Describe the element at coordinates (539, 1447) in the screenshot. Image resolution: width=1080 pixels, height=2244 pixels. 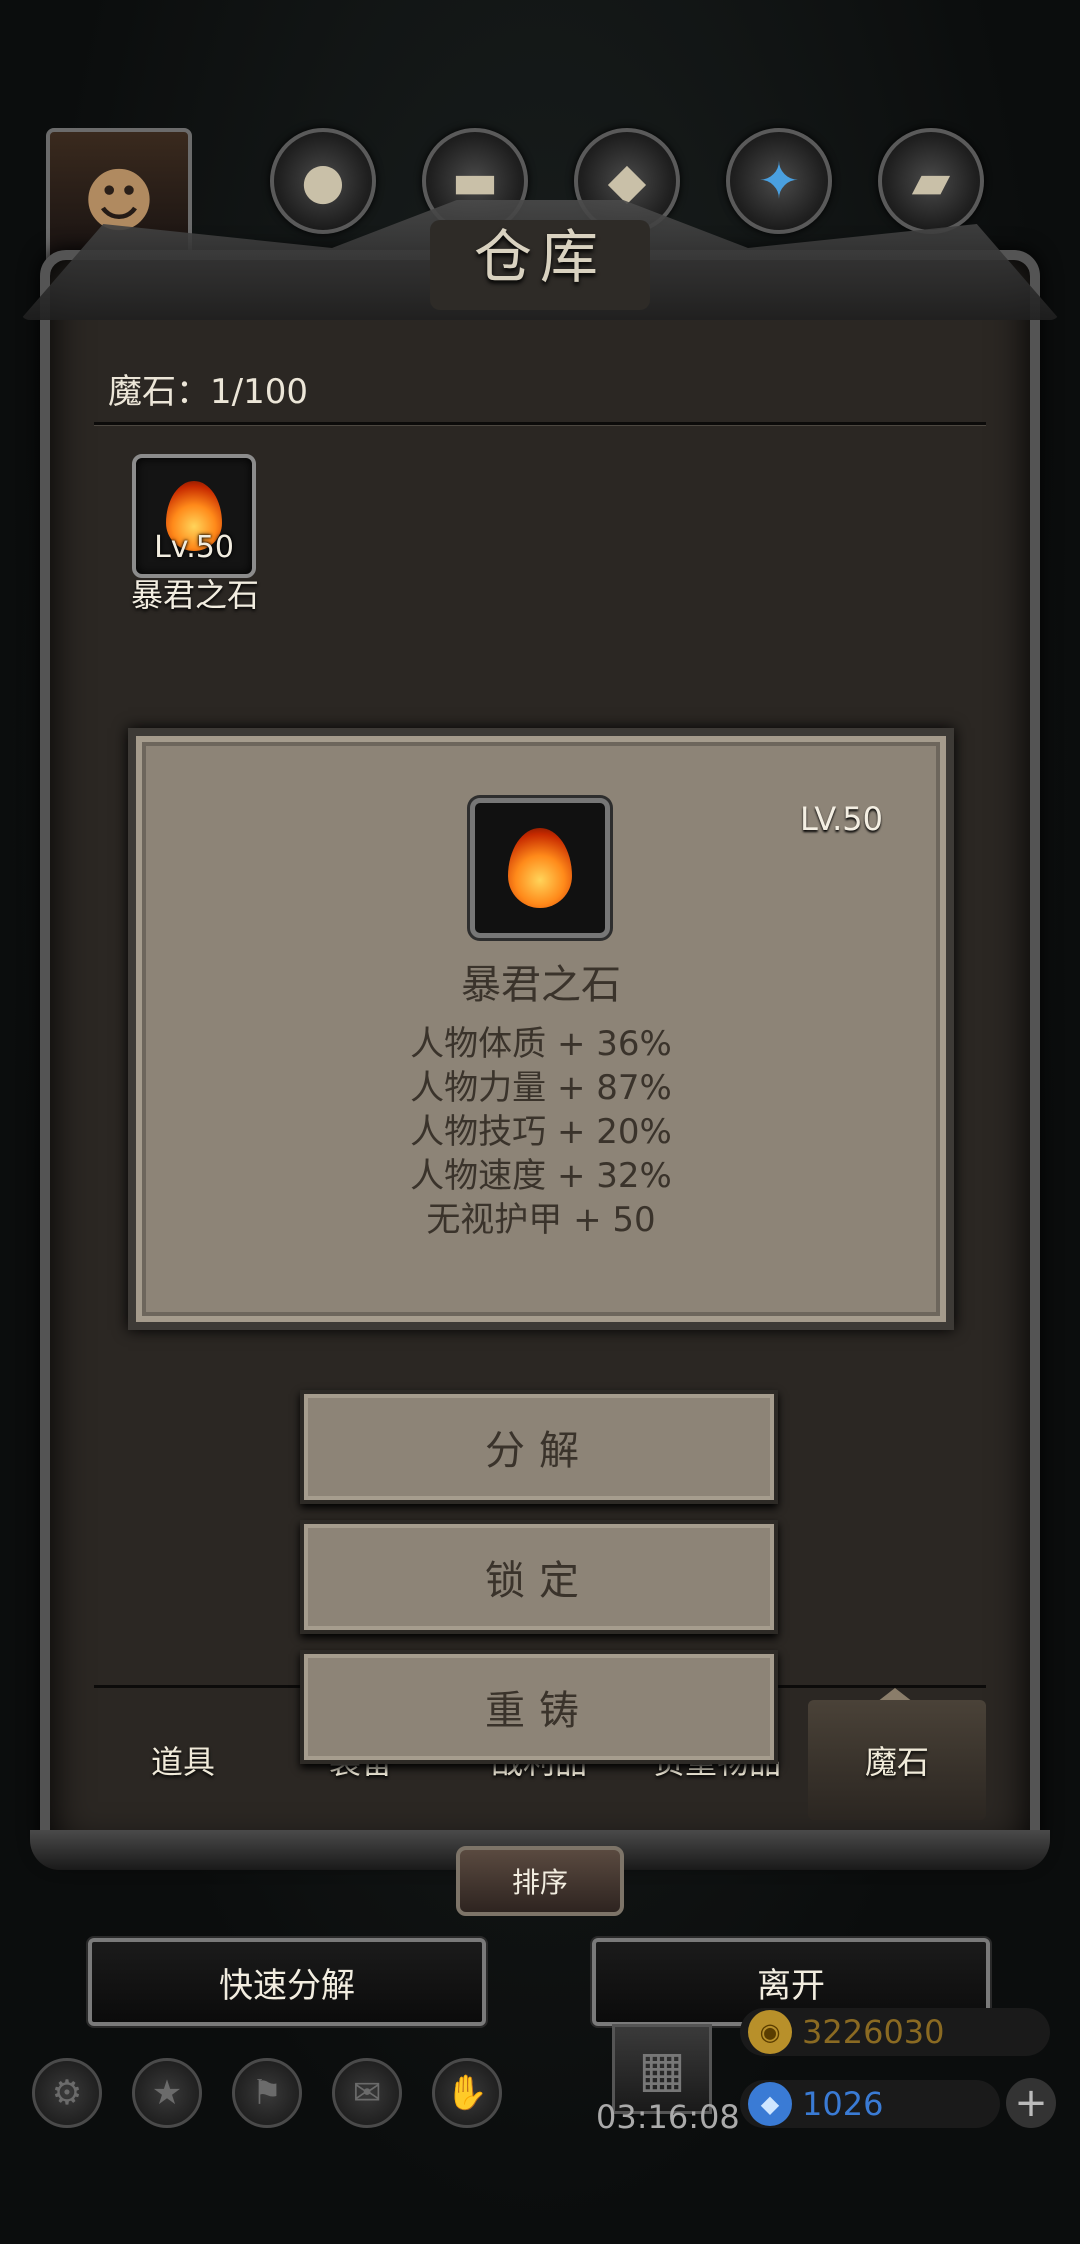
I see `decompose-button: 分解` at that location.